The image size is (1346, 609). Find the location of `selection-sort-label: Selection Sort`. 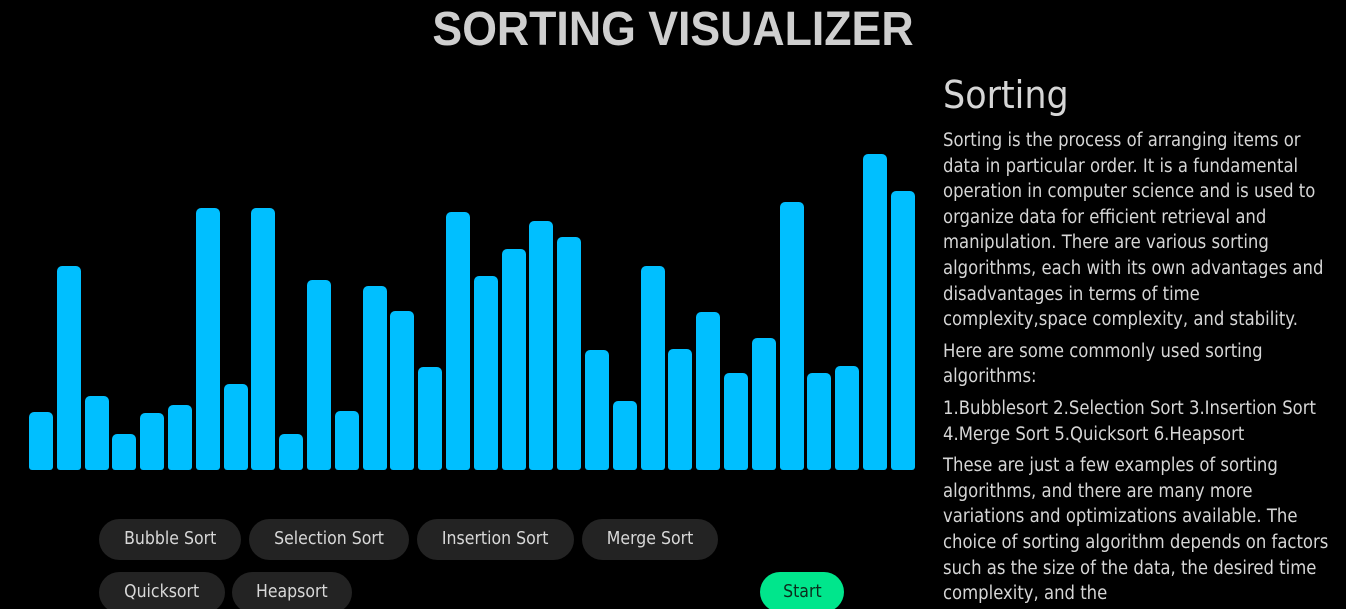

selection-sort-label: Selection Sort is located at coordinates (329, 539).